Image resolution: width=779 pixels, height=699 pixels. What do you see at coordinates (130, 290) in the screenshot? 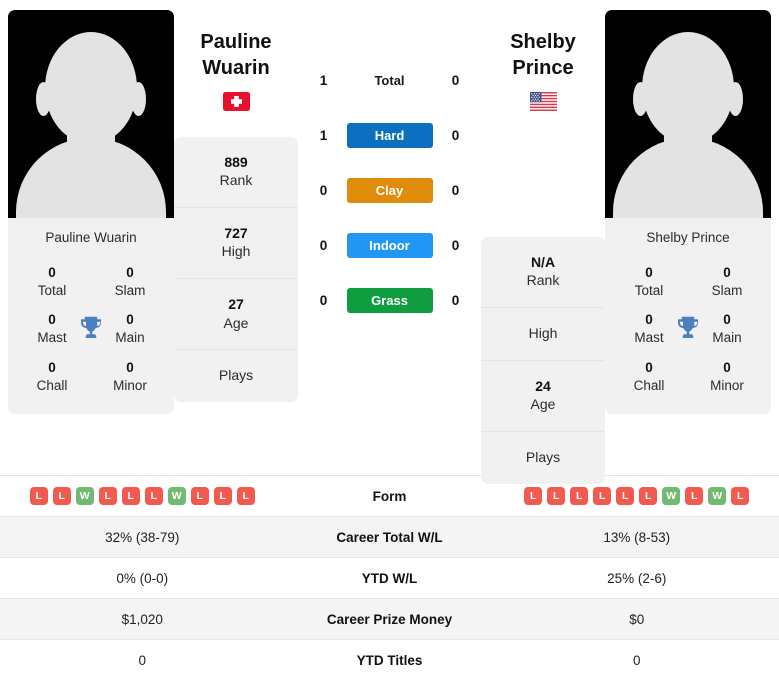
I see `stat-label: Slam` at bounding box center [130, 290].